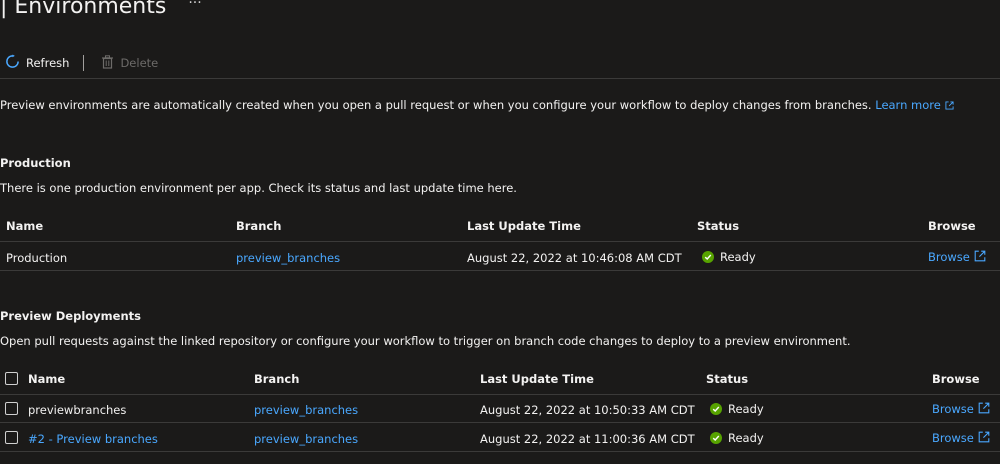 This screenshot has width=1000, height=464. I want to click on learn-more-link: Learn more, so click(914, 105).